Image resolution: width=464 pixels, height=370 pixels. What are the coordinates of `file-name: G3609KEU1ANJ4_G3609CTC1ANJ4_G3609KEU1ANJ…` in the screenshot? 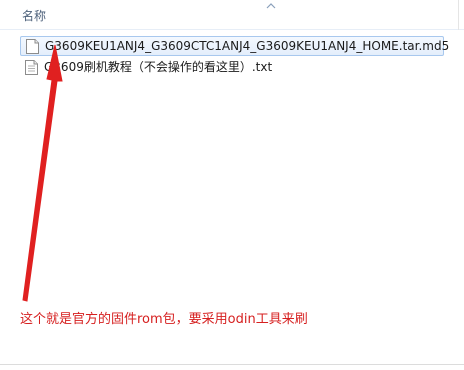 It's located at (247, 46).